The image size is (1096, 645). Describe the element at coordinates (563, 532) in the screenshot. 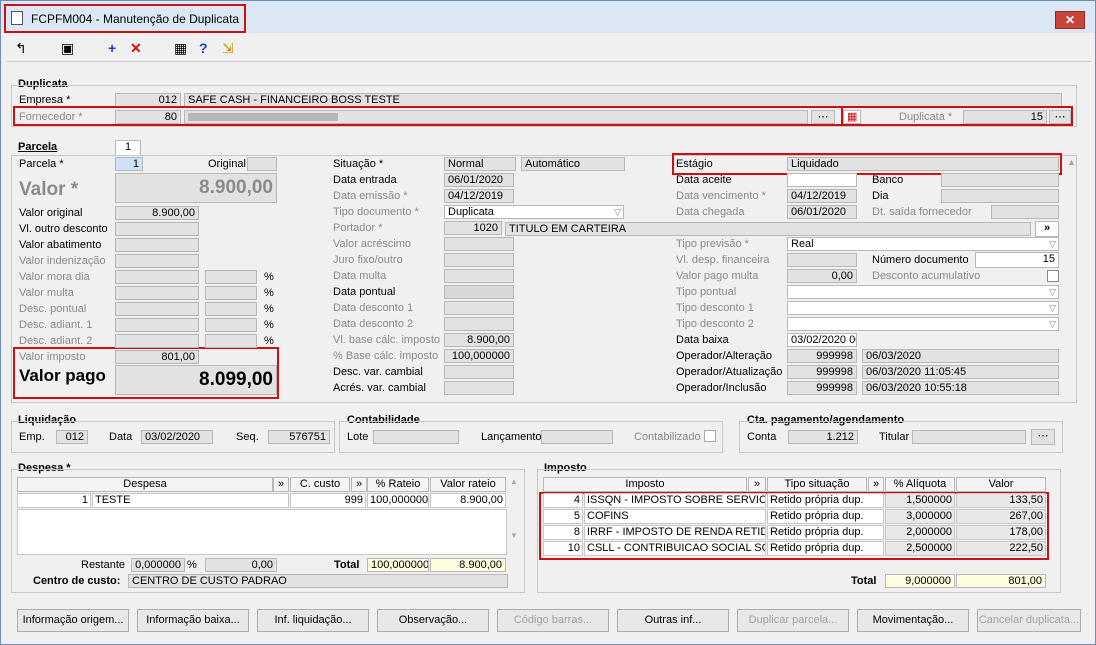

I see `imposto-code: 8` at that location.